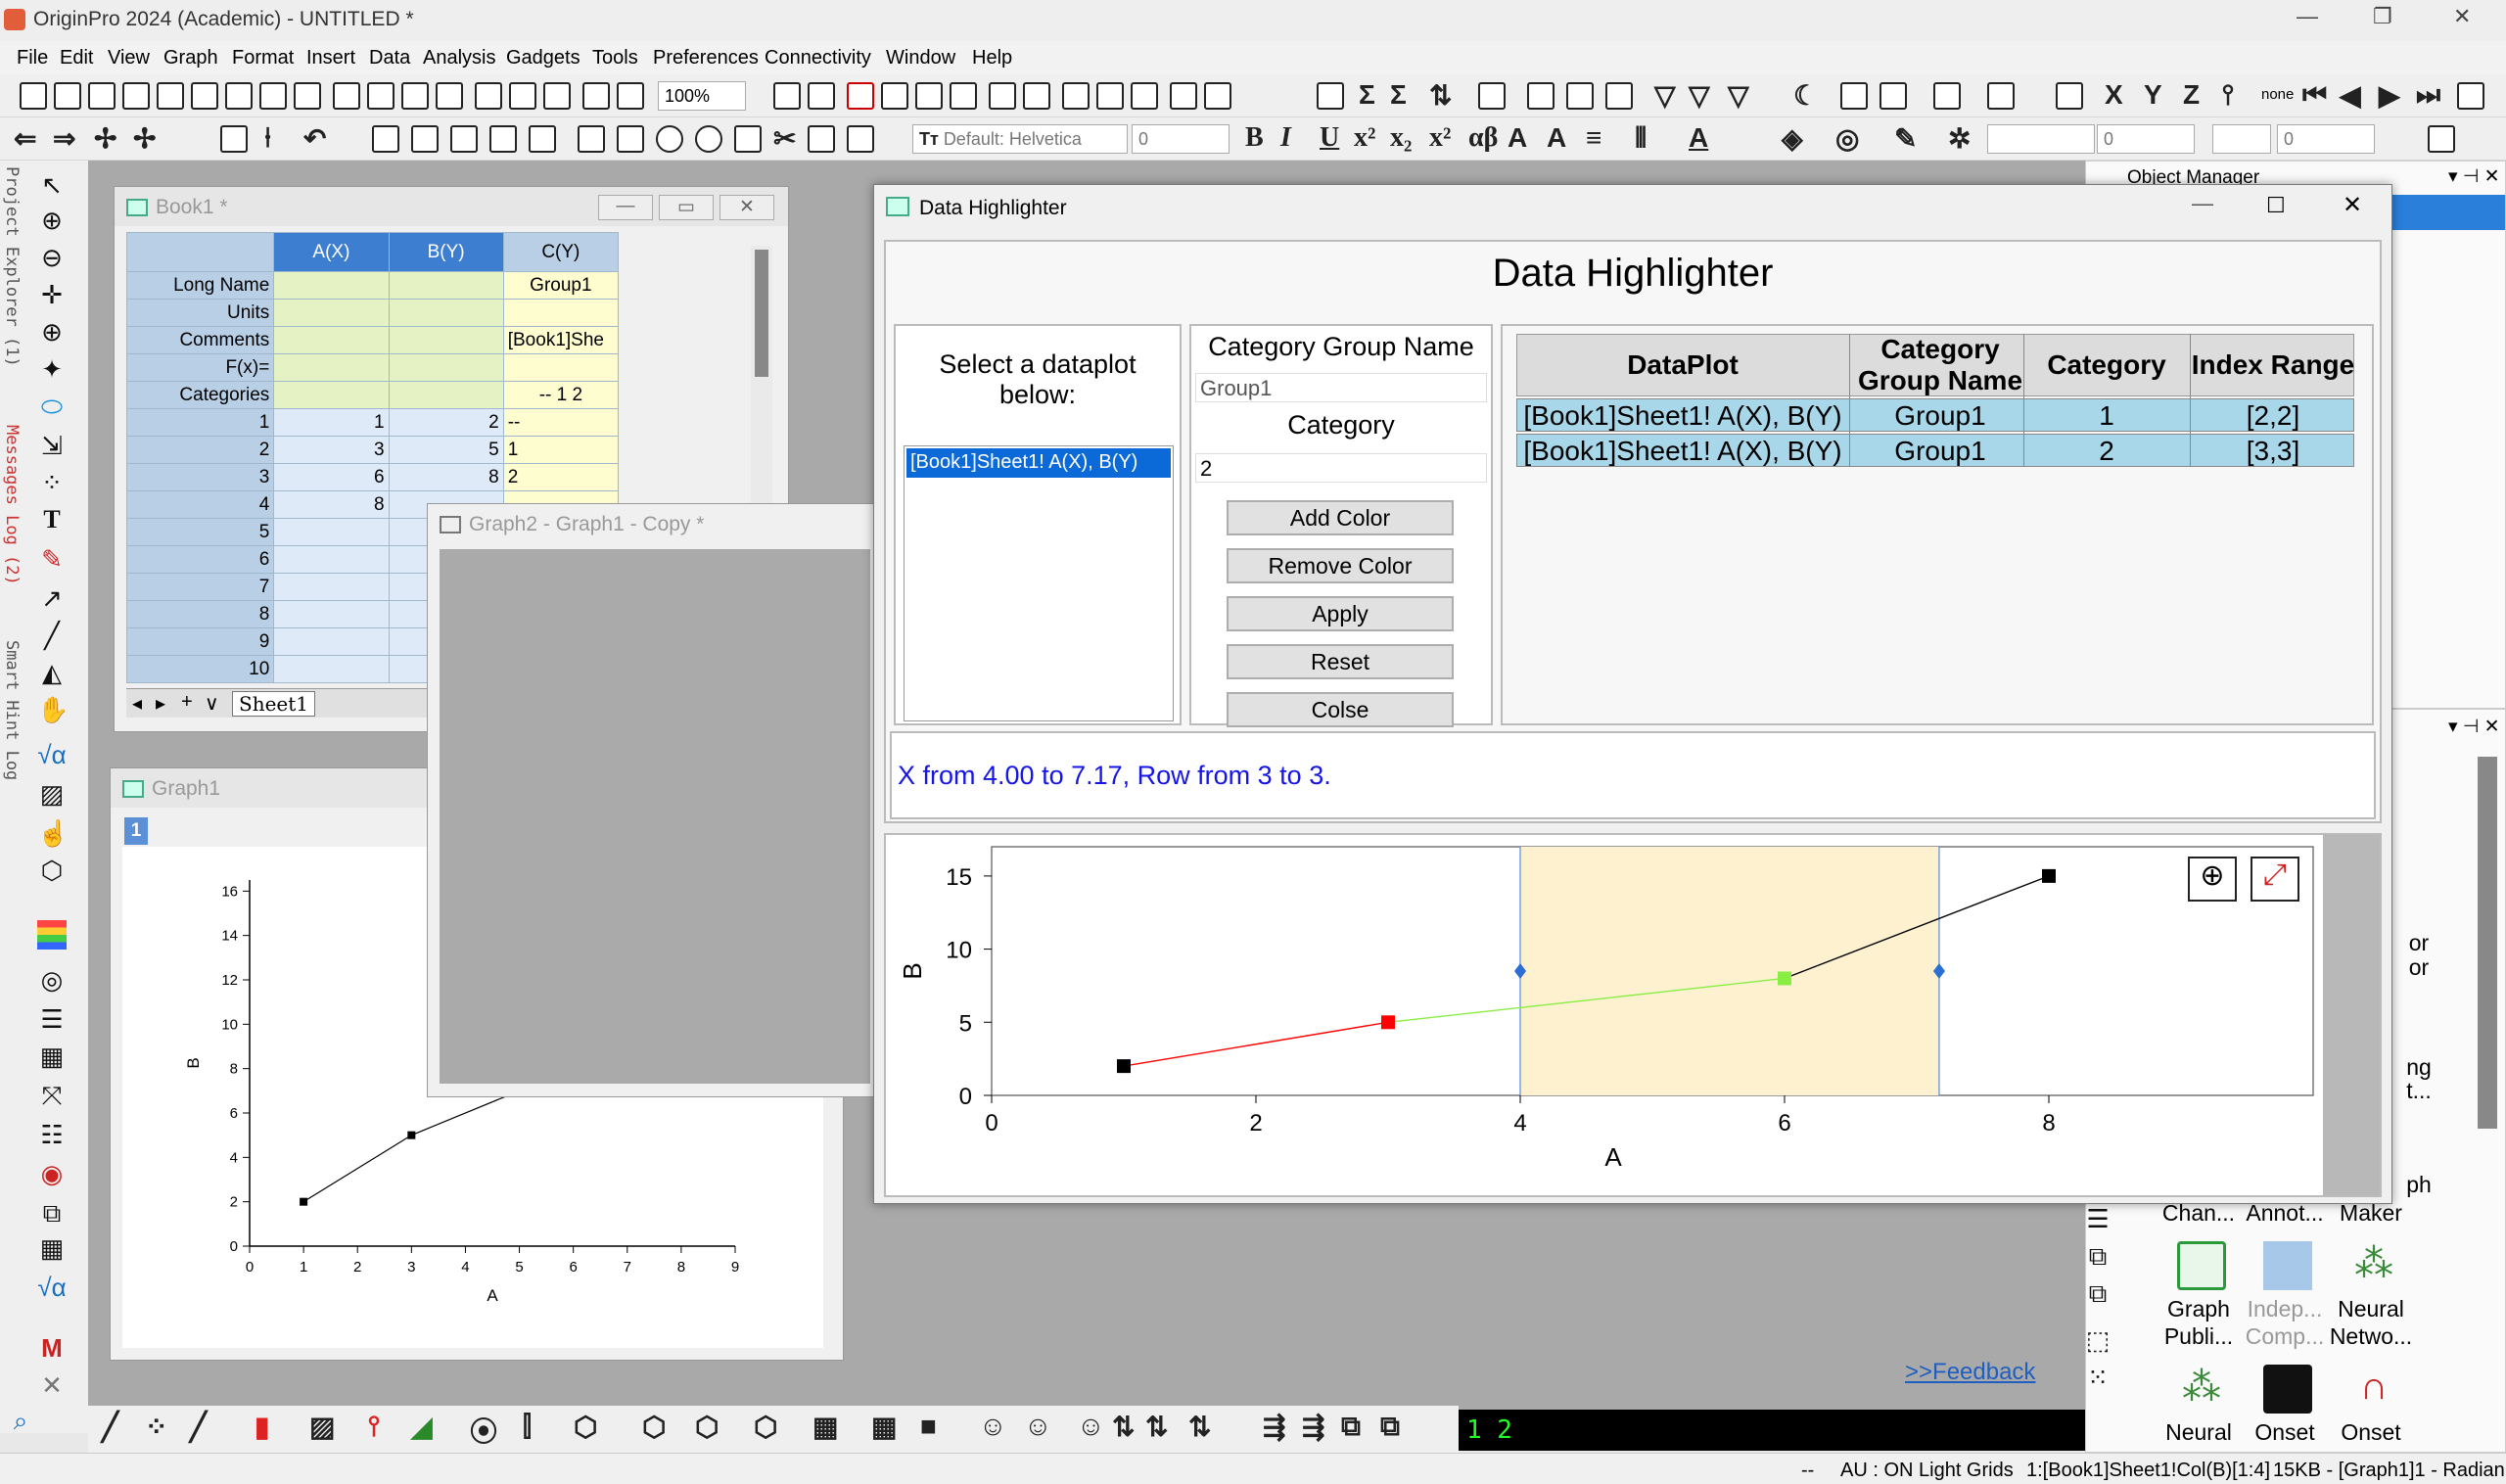 The height and width of the screenshot is (1484, 2506). What do you see at coordinates (52, 519) in the screenshot?
I see `text-tool-icon: T` at bounding box center [52, 519].